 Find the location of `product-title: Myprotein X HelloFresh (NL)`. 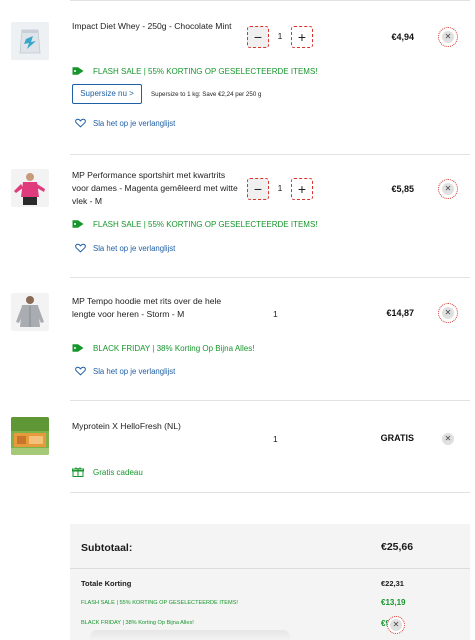

product-title: Myprotein X HelloFresh (NL) is located at coordinates (157, 426).